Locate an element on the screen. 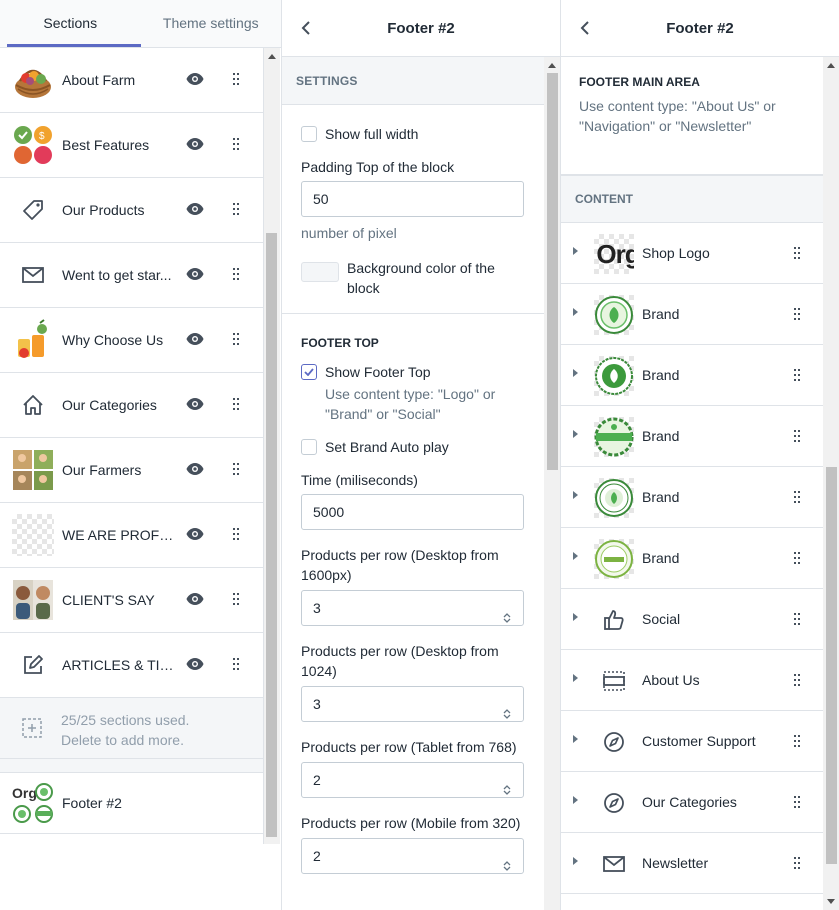 The height and width of the screenshot is (910, 839). time-input: 5000 is located at coordinates (412, 512).